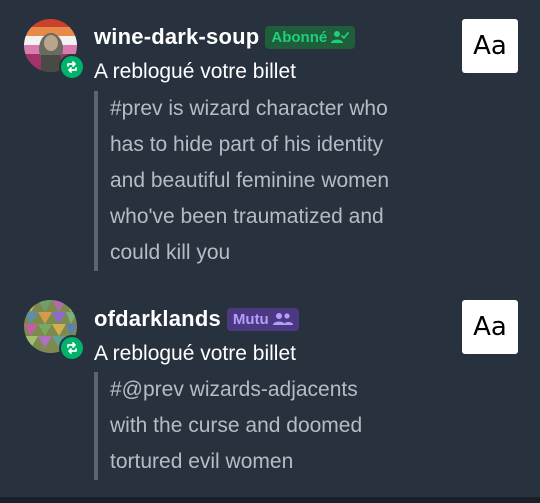 The image size is (540, 503). What do you see at coordinates (249, 108) in the screenshot?
I see `quote-line: #prev is wizard character who` at bounding box center [249, 108].